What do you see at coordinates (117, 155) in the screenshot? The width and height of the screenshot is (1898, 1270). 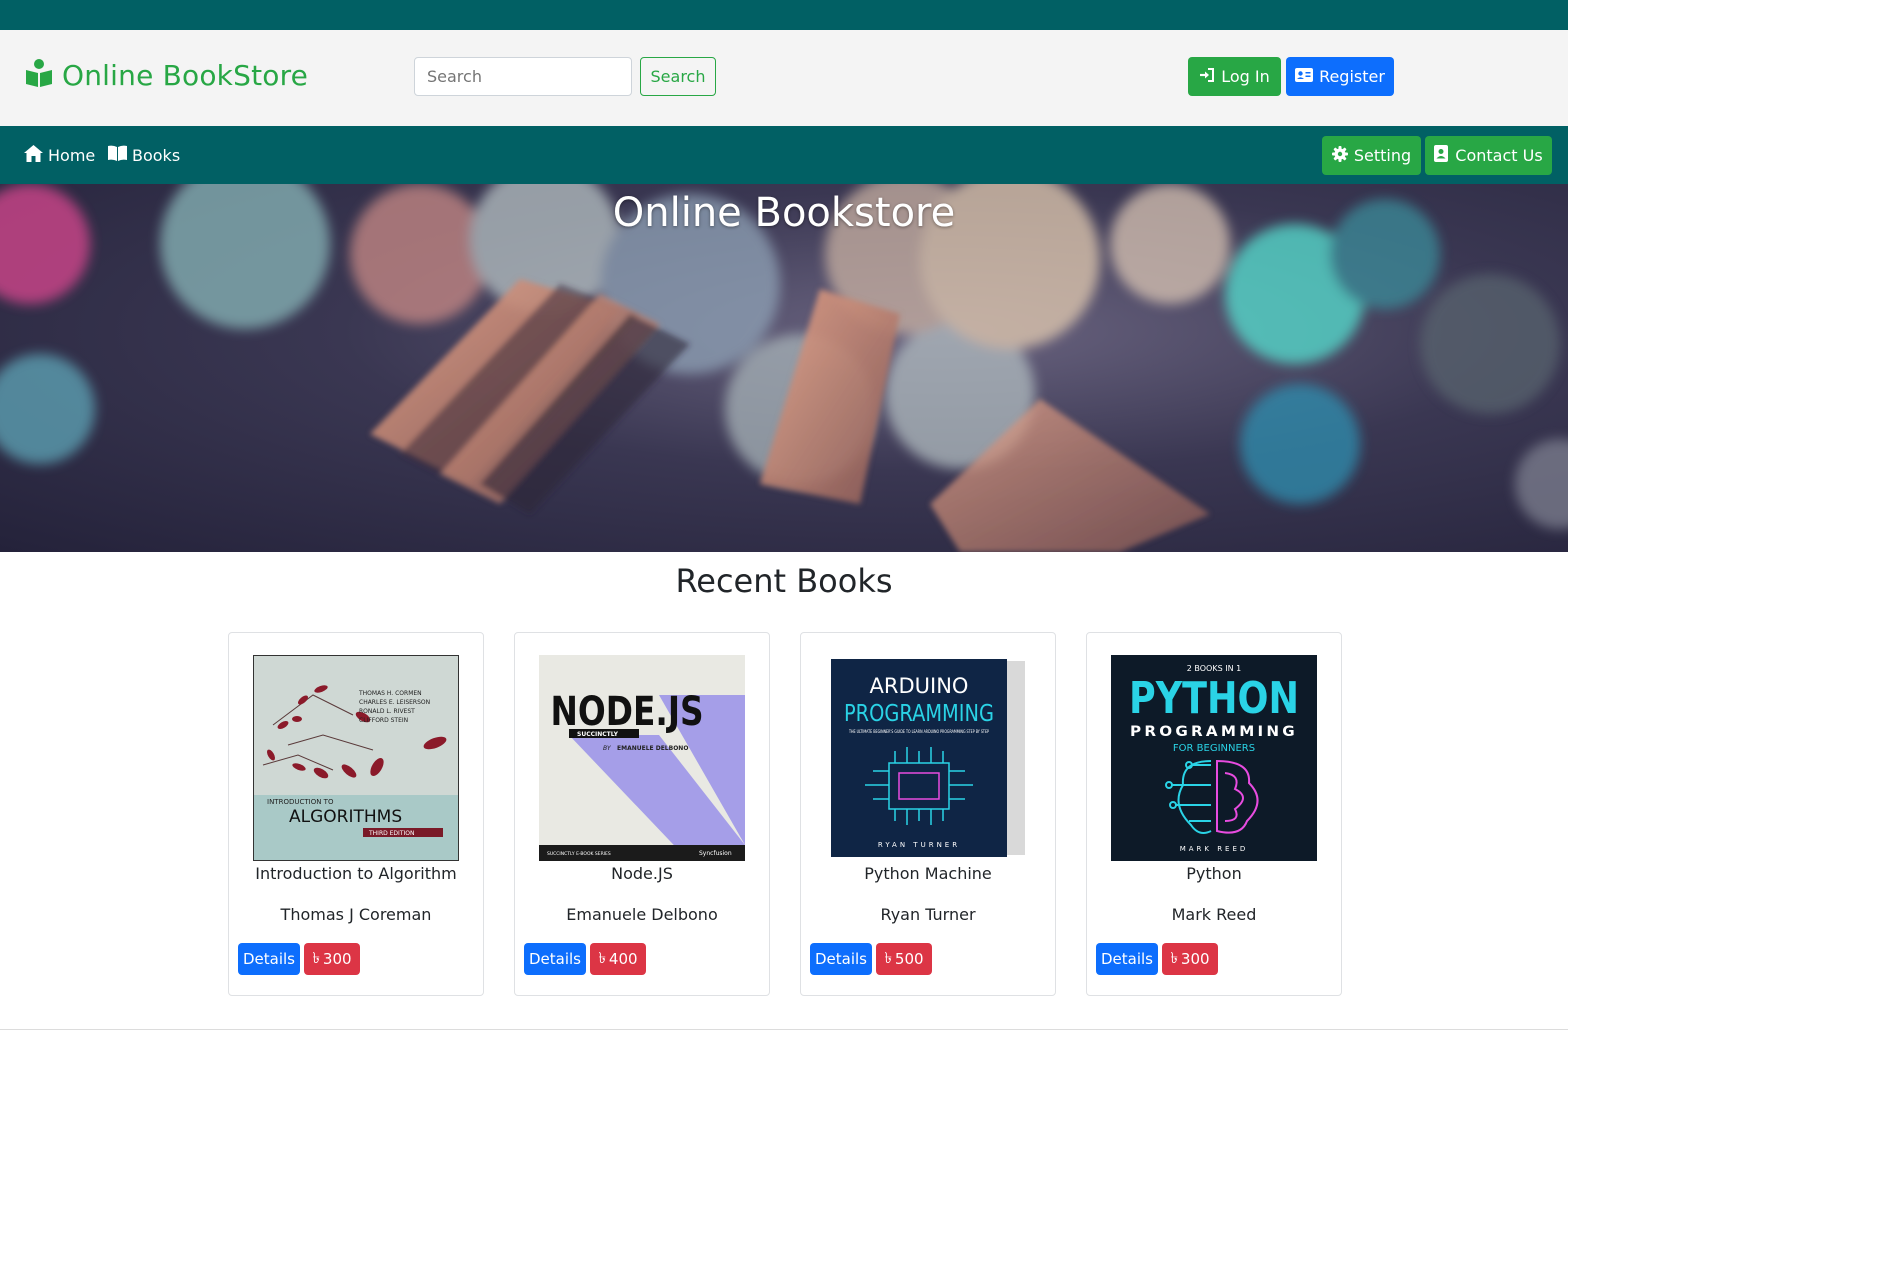 I see `book-open-icon` at bounding box center [117, 155].